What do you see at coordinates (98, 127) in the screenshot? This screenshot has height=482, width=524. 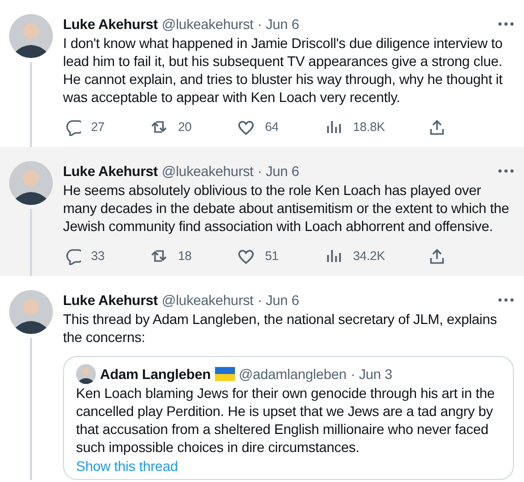 I see `stat-count: 27` at bounding box center [98, 127].